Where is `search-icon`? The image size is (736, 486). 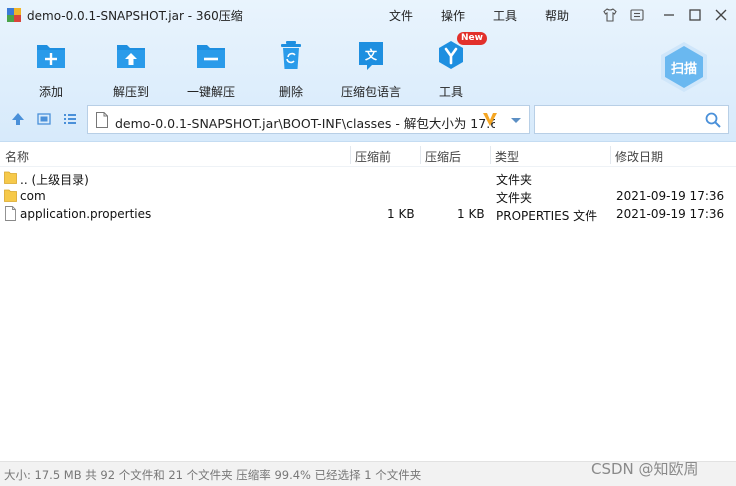
search-icon is located at coordinates (713, 120).